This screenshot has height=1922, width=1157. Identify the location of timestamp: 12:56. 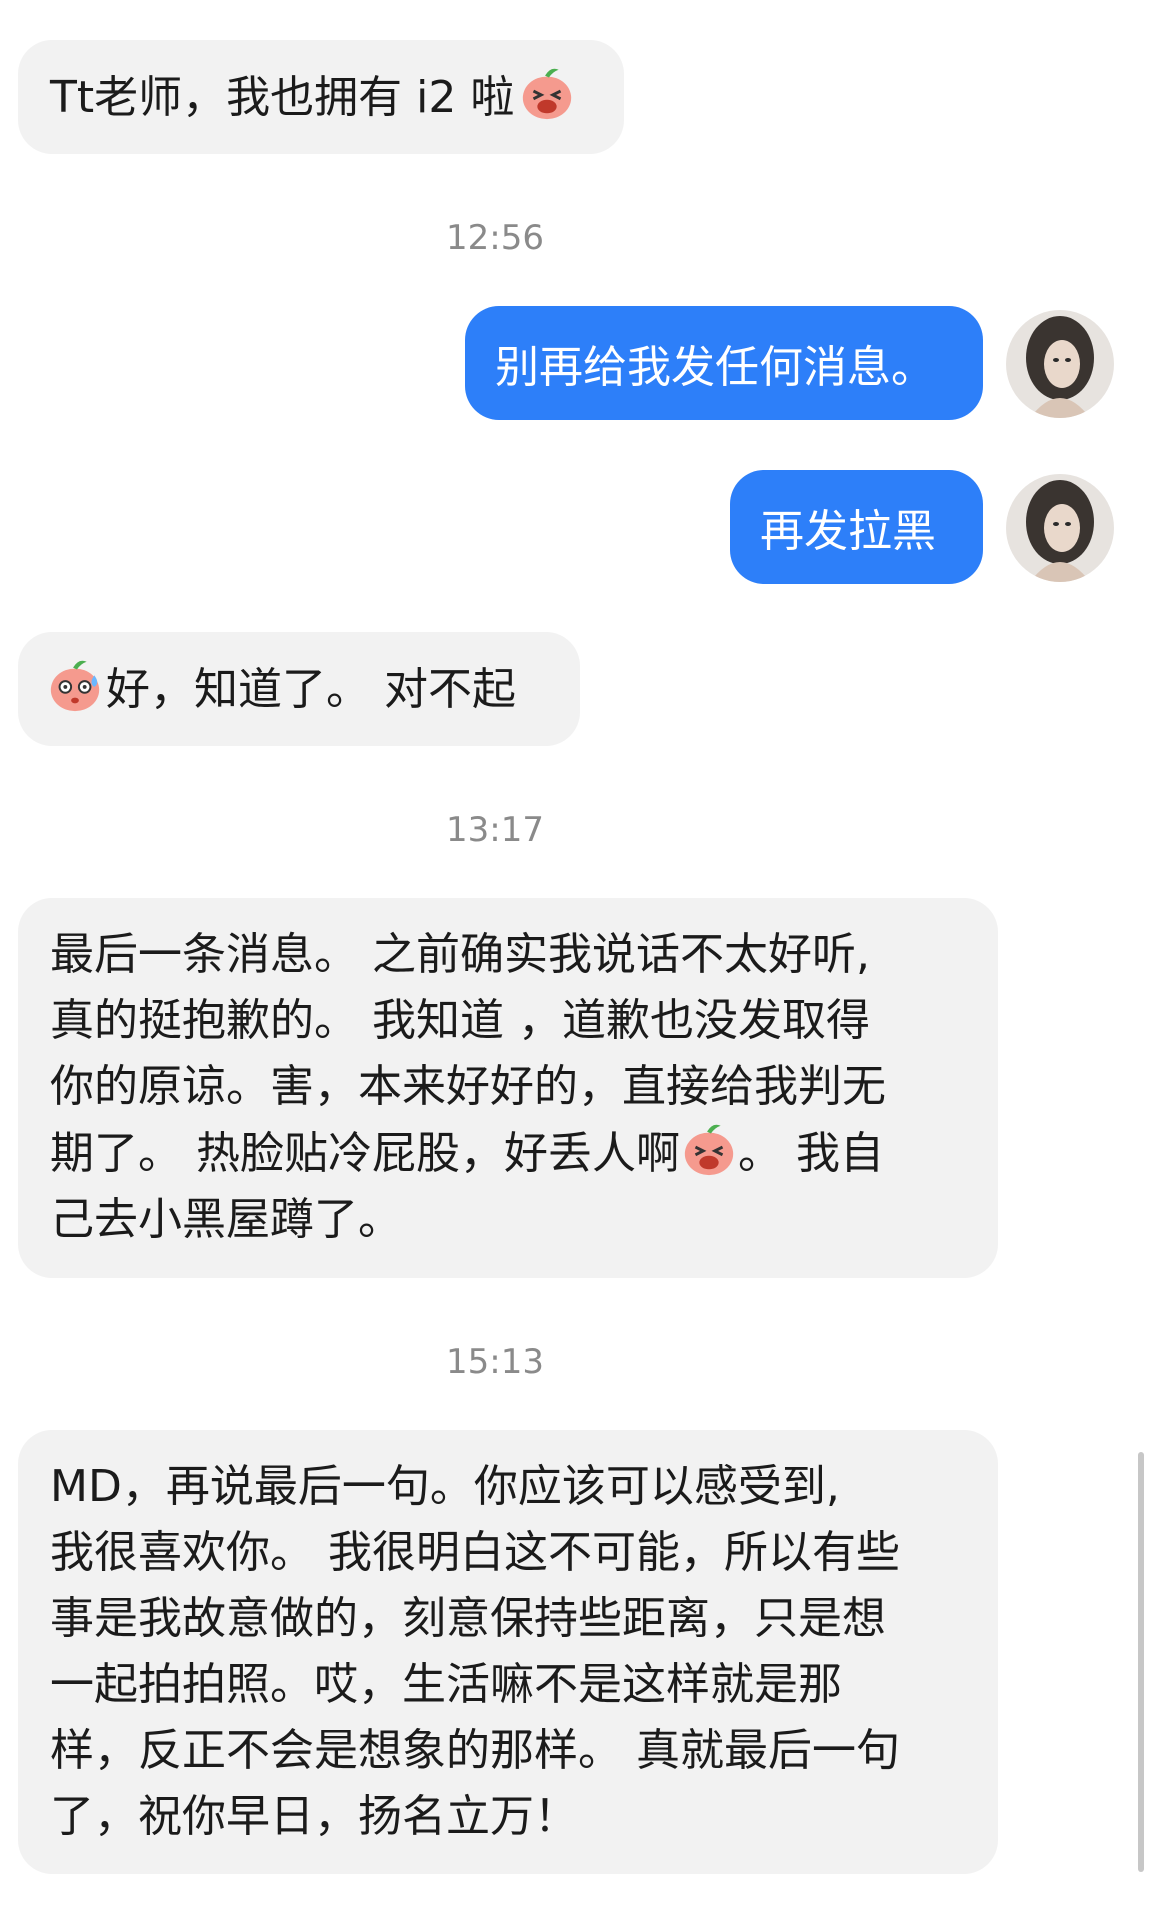
(495, 238).